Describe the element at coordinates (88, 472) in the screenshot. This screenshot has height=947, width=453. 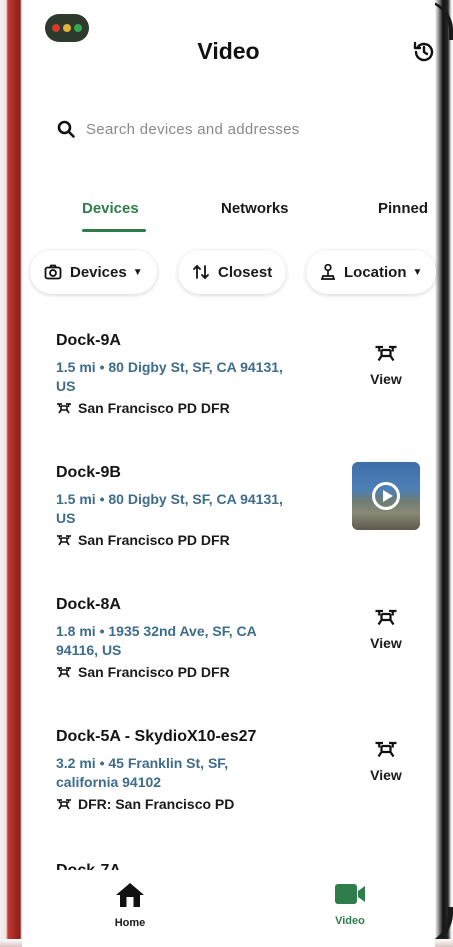
I see `device-name: Dock-9B` at that location.